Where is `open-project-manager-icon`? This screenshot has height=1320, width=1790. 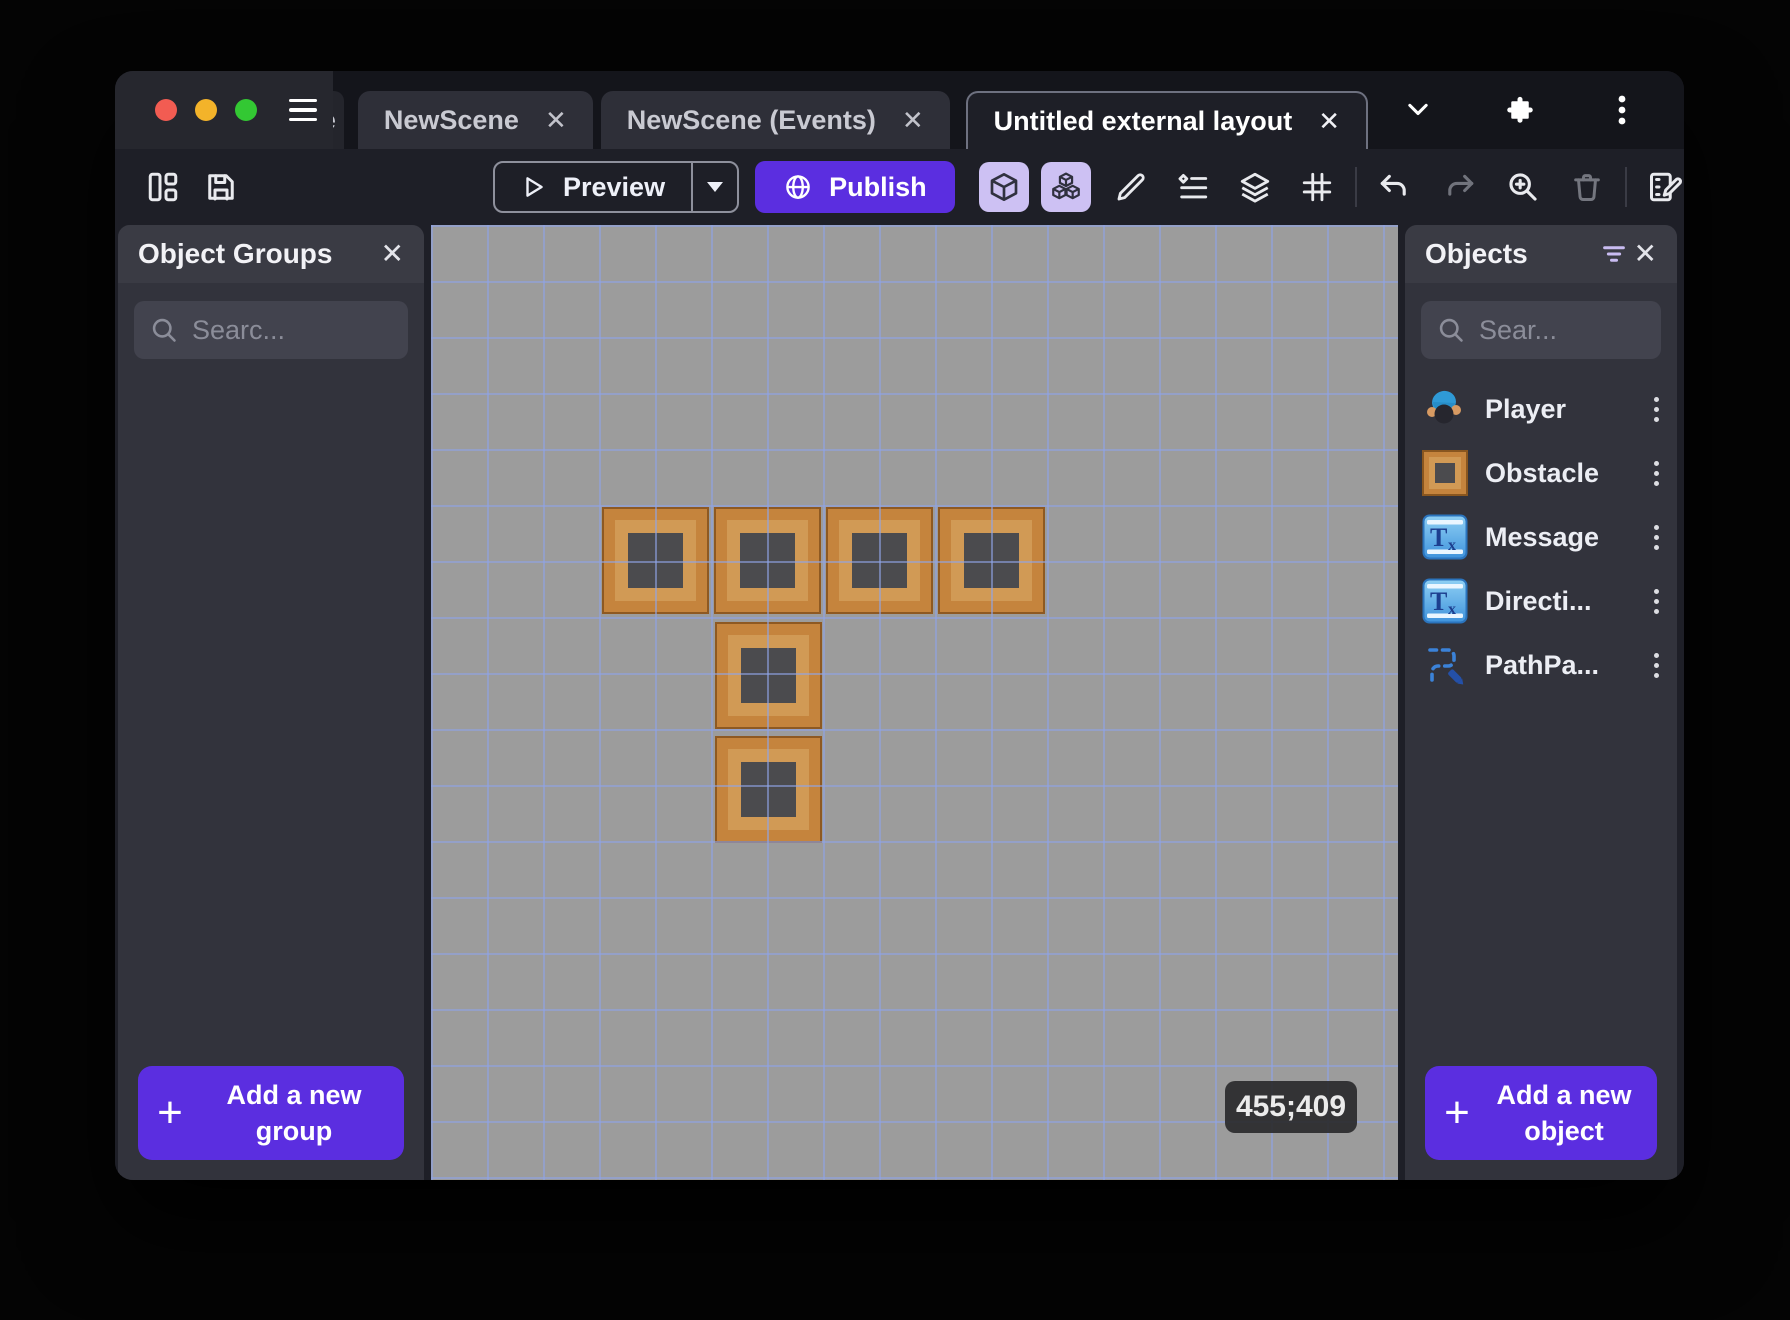 open-project-manager-icon is located at coordinates (163, 187).